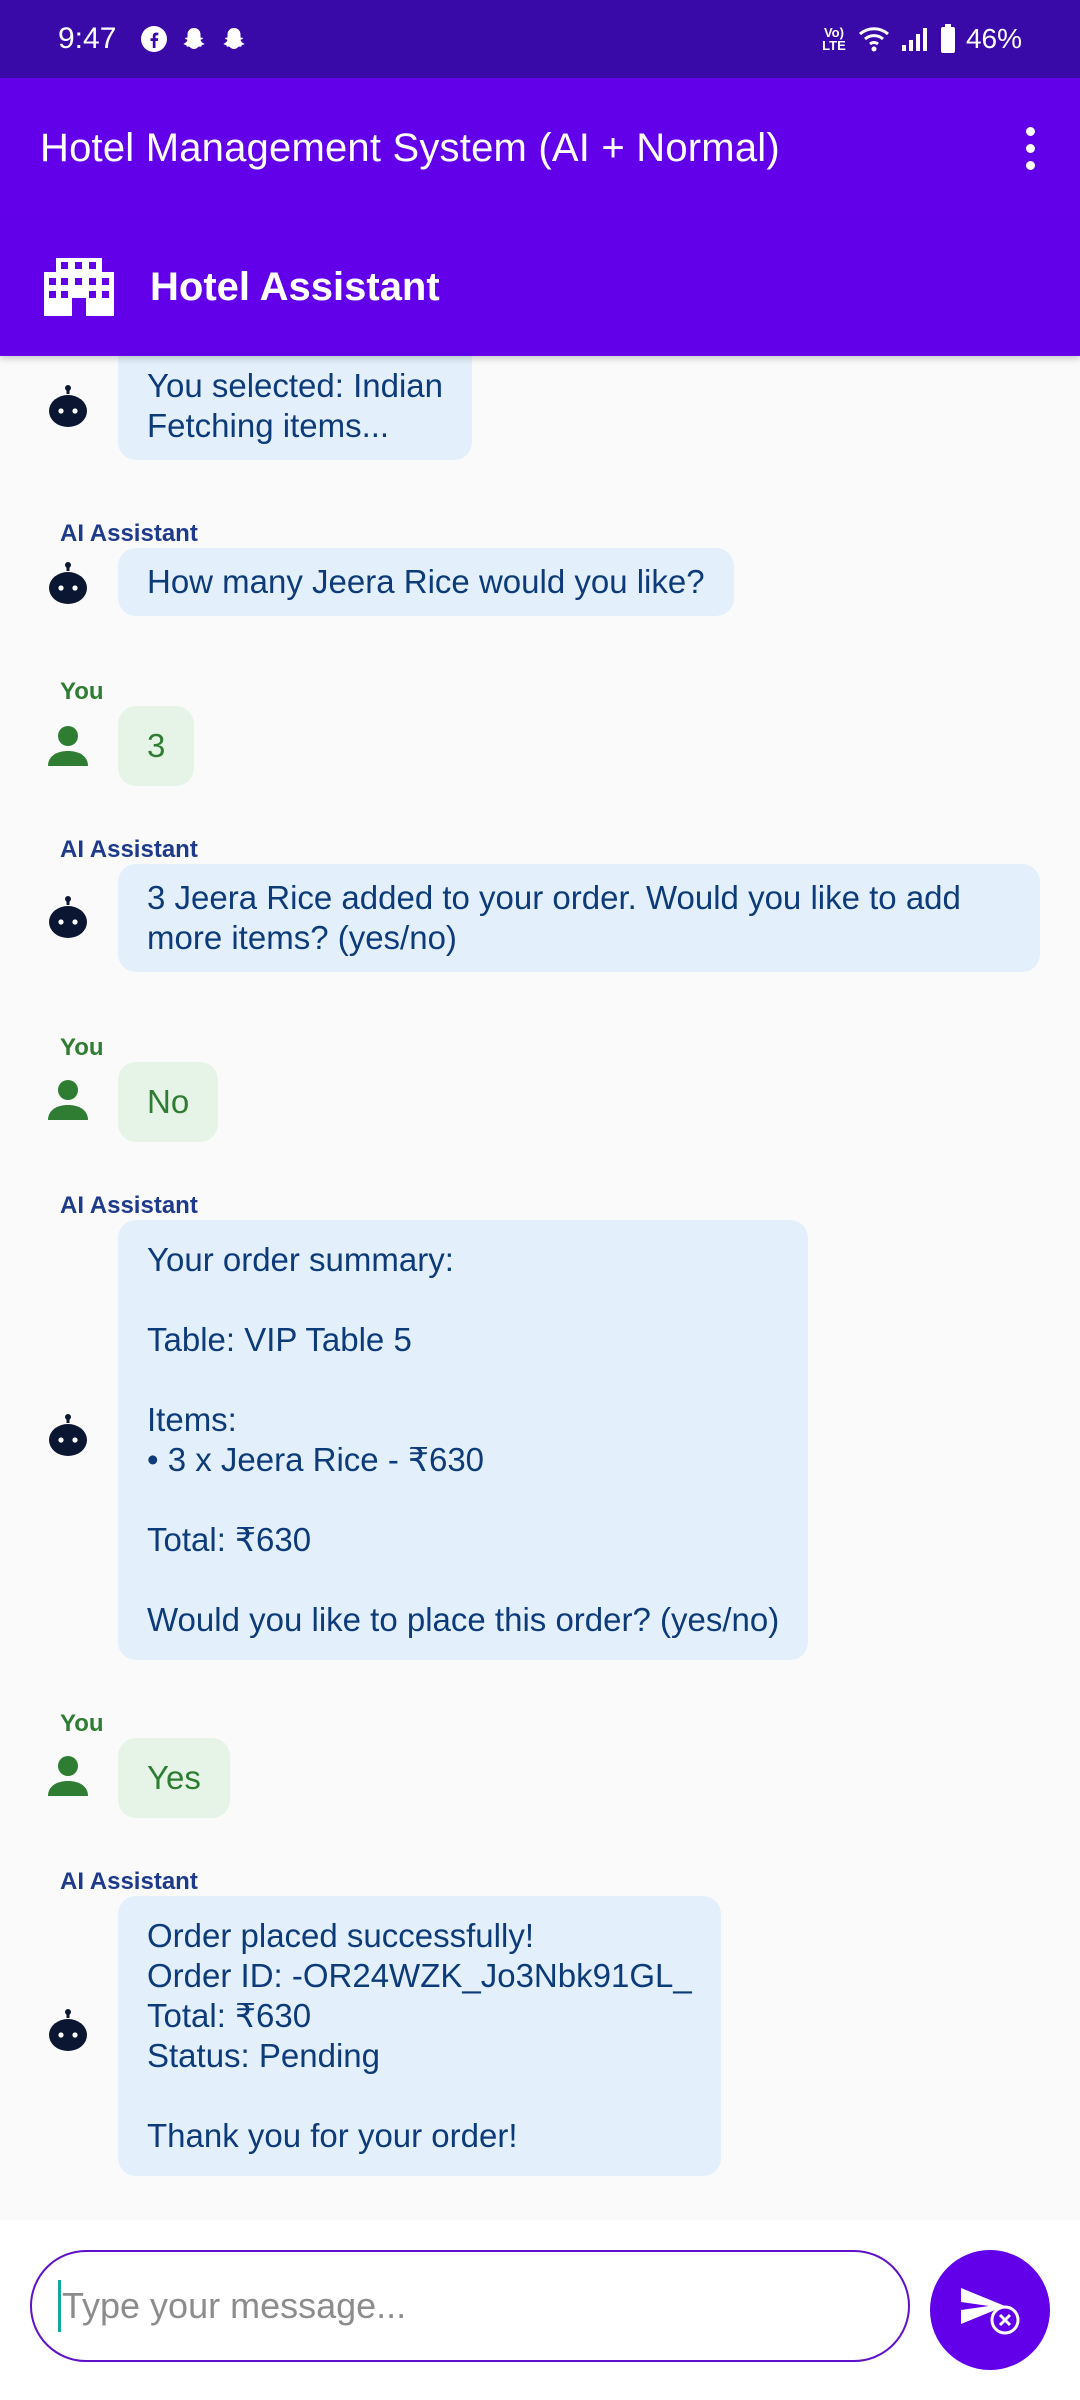 This screenshot has width=1080, height=2400. Describe the element at coordinates (540, 39) in the screenshot. I see `status-bar: 9:47 Vo) LTE 46%` at that location.